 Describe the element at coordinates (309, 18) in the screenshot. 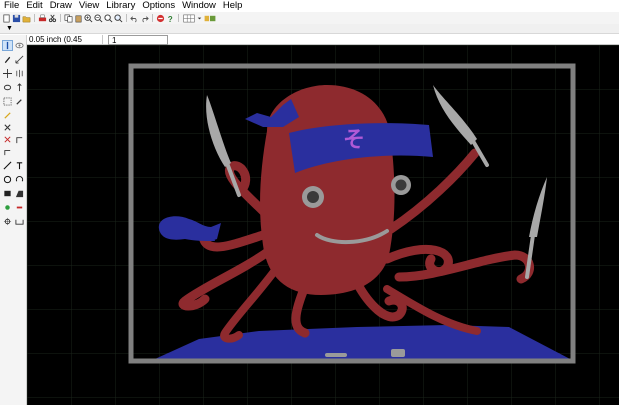

I see `main-toolbar: ?` at that location.